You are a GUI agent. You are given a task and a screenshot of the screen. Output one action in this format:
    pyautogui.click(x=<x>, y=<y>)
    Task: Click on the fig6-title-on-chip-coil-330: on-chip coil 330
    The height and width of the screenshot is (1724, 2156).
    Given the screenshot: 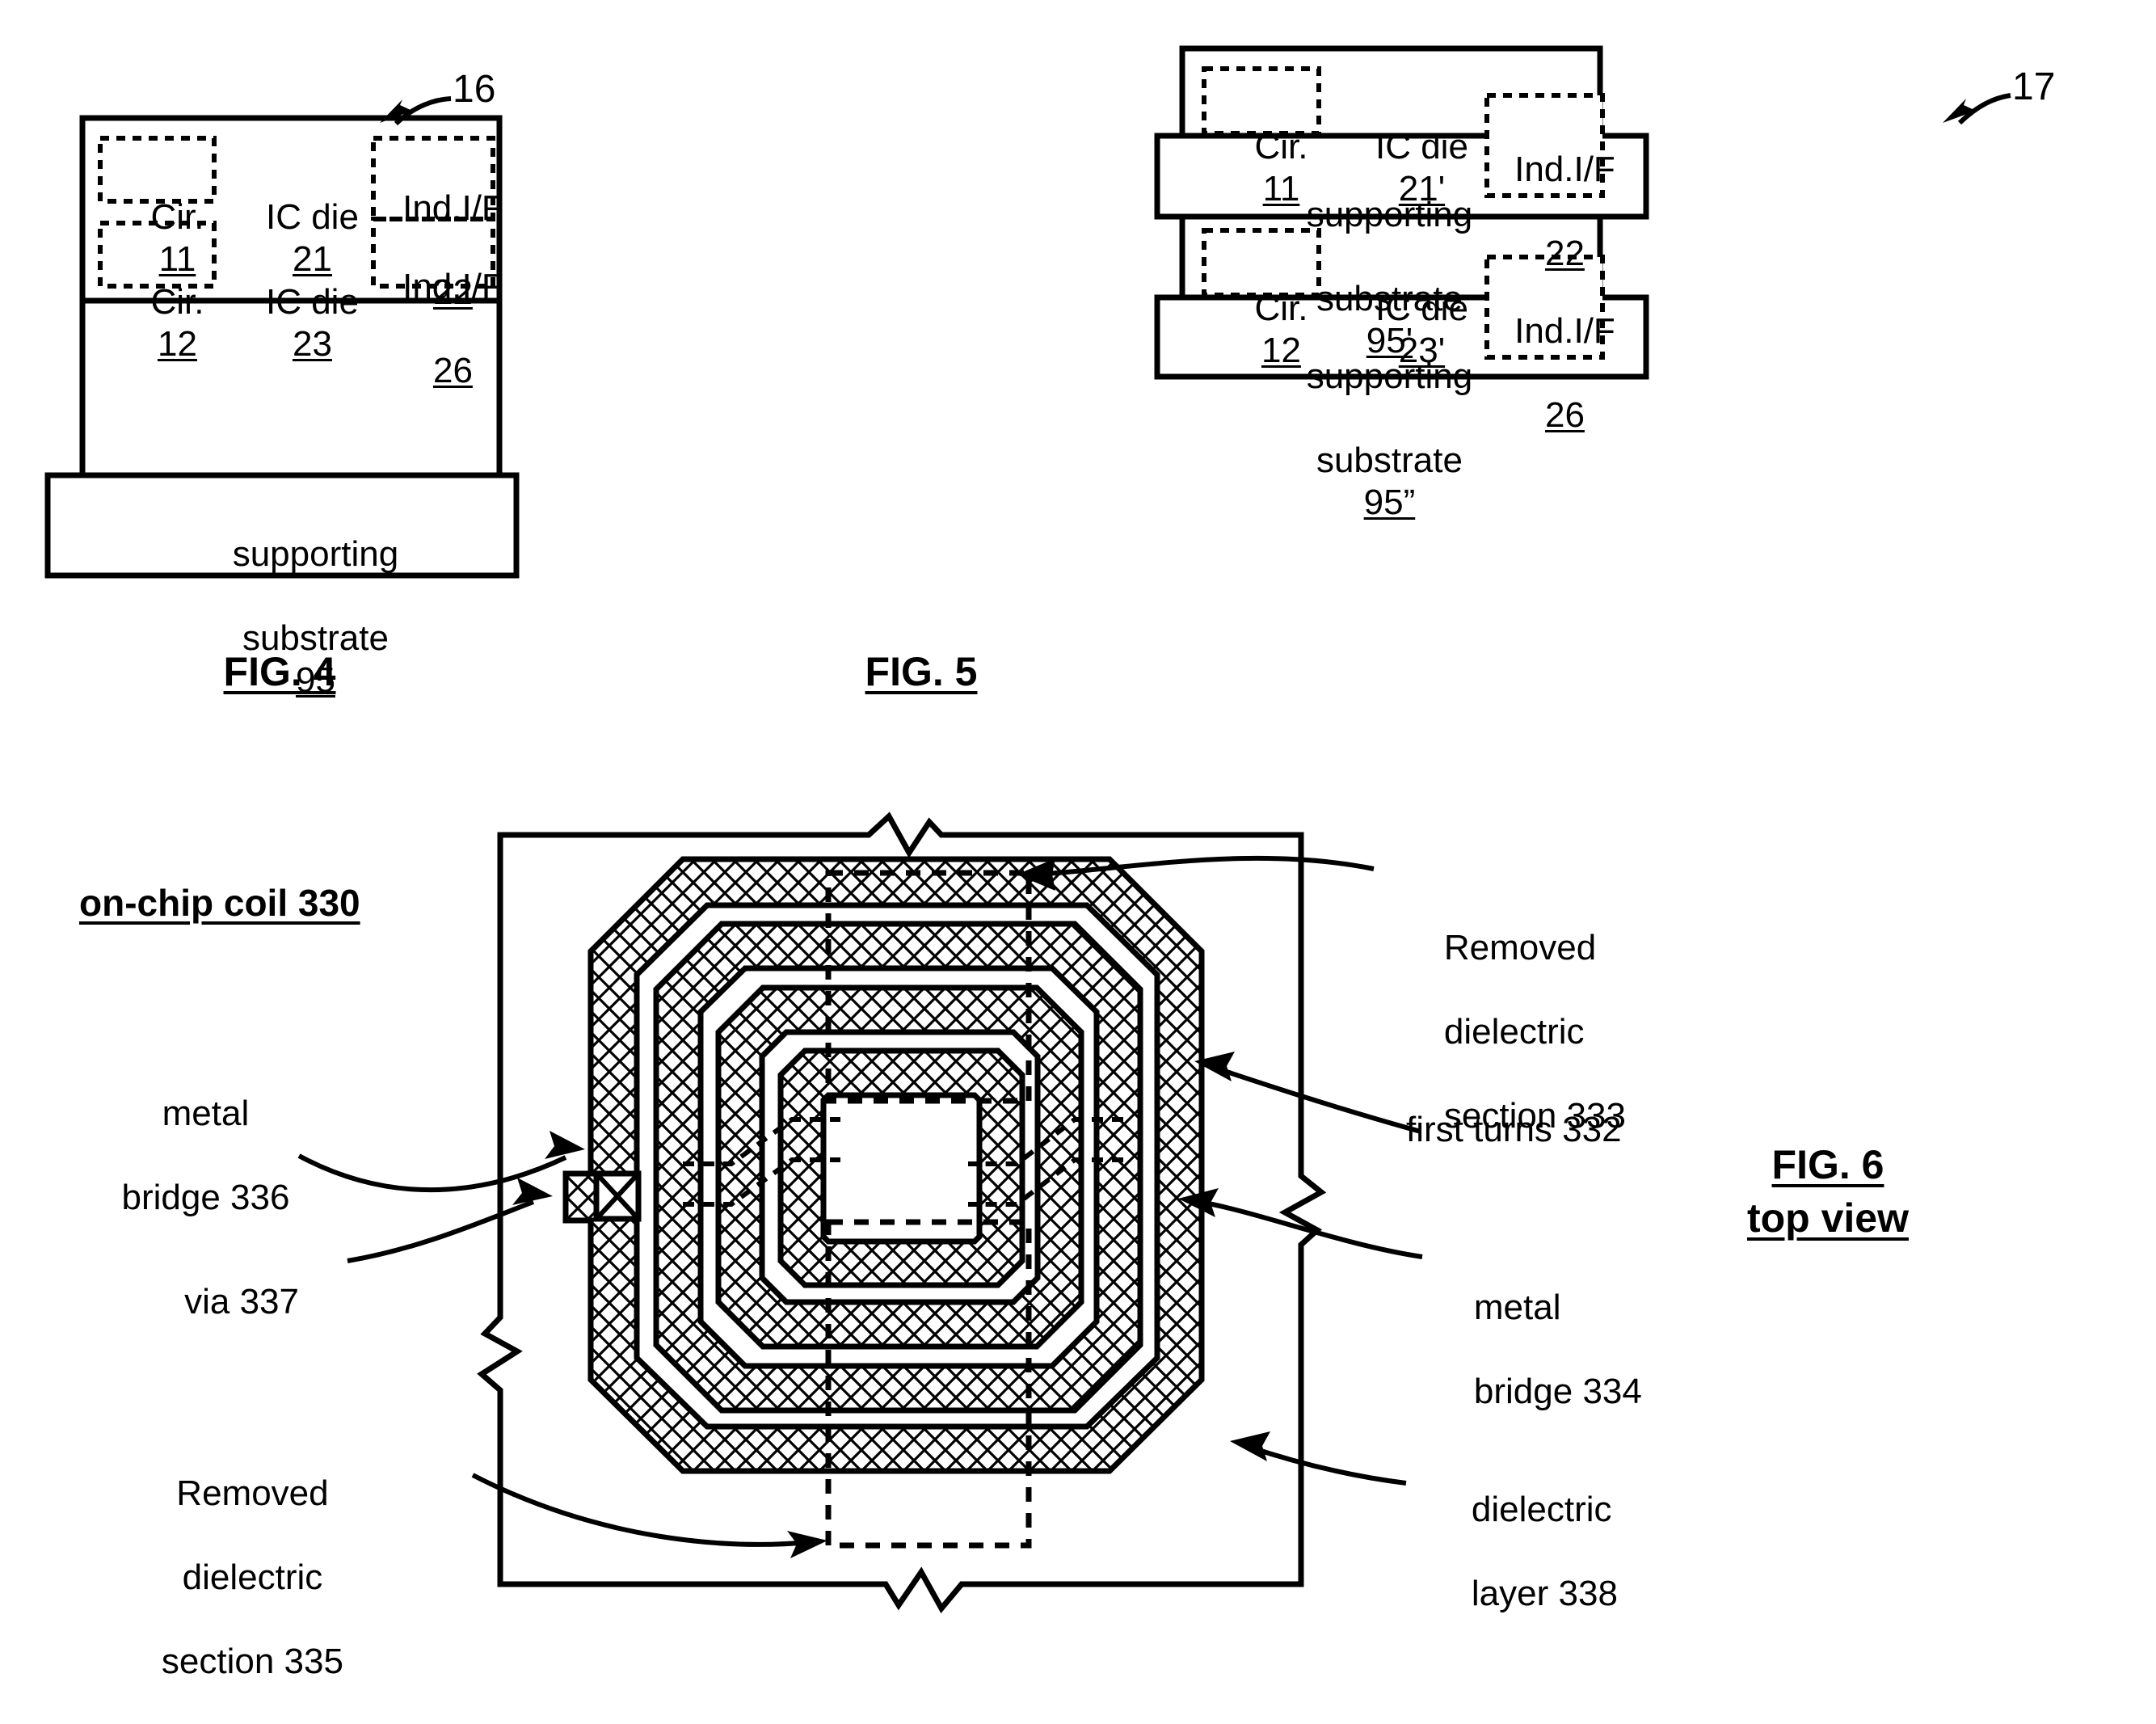 What is the action you would take?
    pyautogui.click(x=219, y=903)
    